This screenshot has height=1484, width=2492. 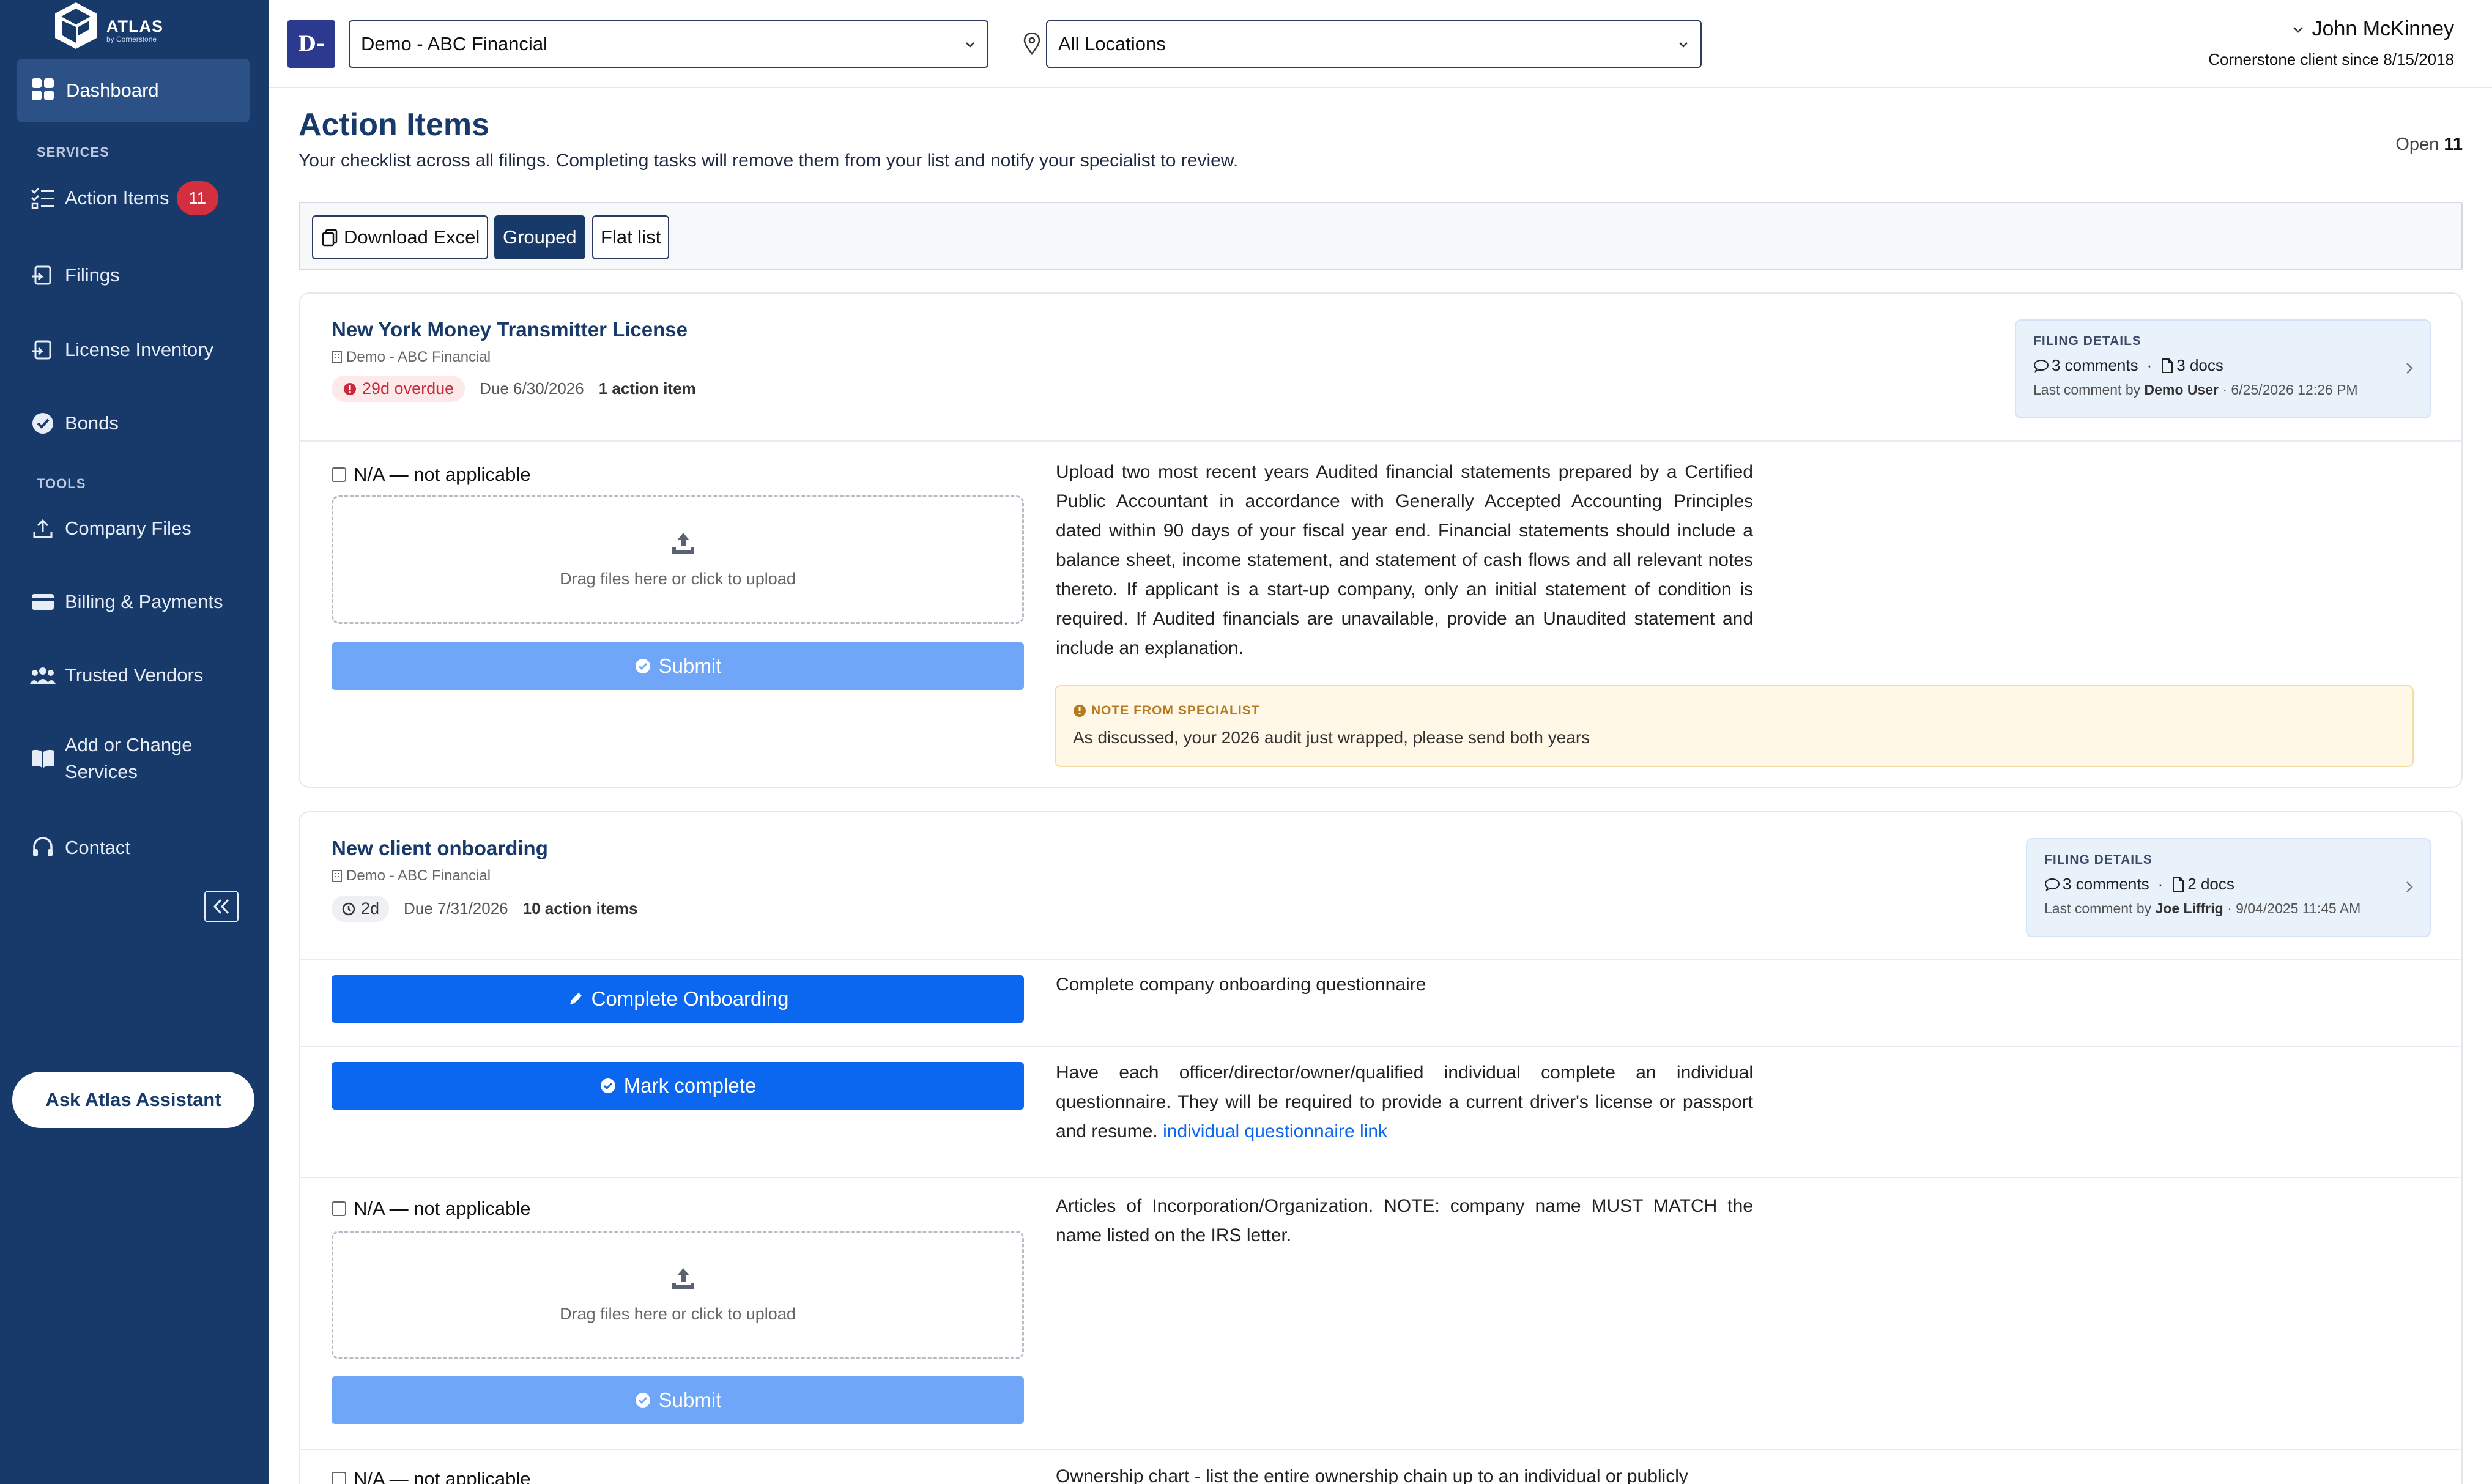 What do you see at coordinates (144, 601) in the screenshot?
I see `nav-billing-label: Billing & Payments` at bounding box center [144, 601].